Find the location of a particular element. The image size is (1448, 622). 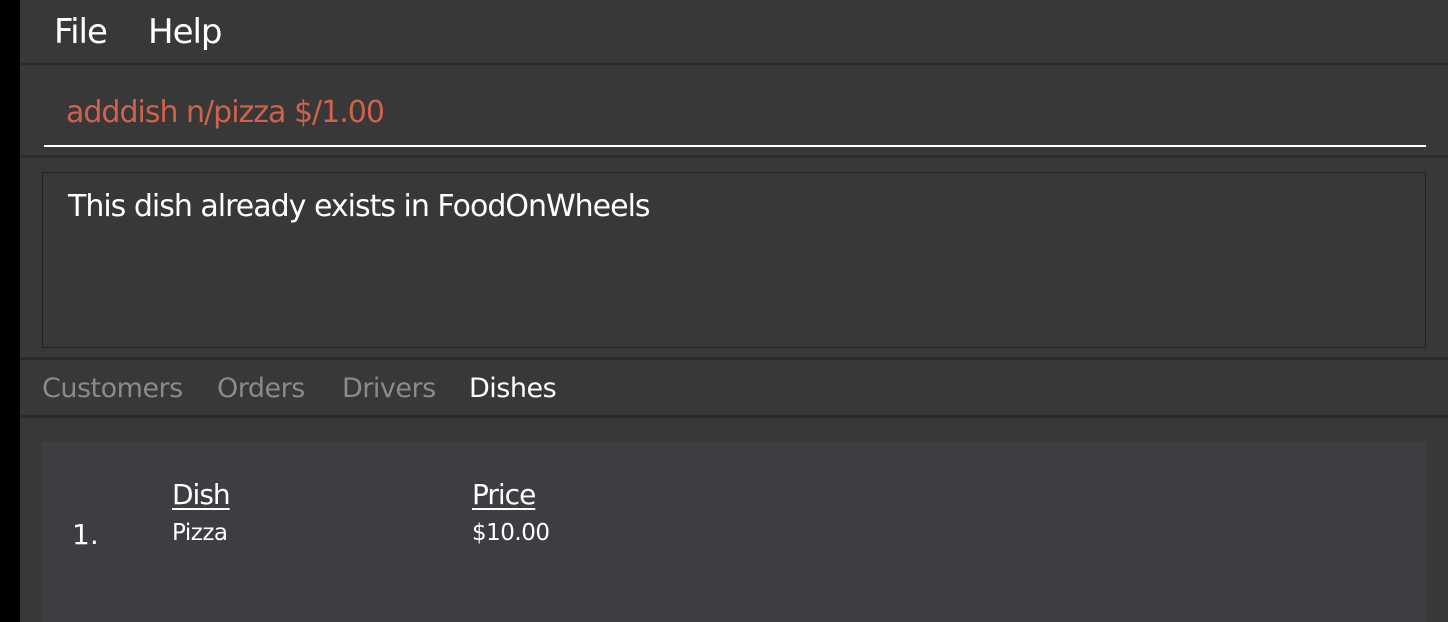

command-input is located at coordinates (735, 119).